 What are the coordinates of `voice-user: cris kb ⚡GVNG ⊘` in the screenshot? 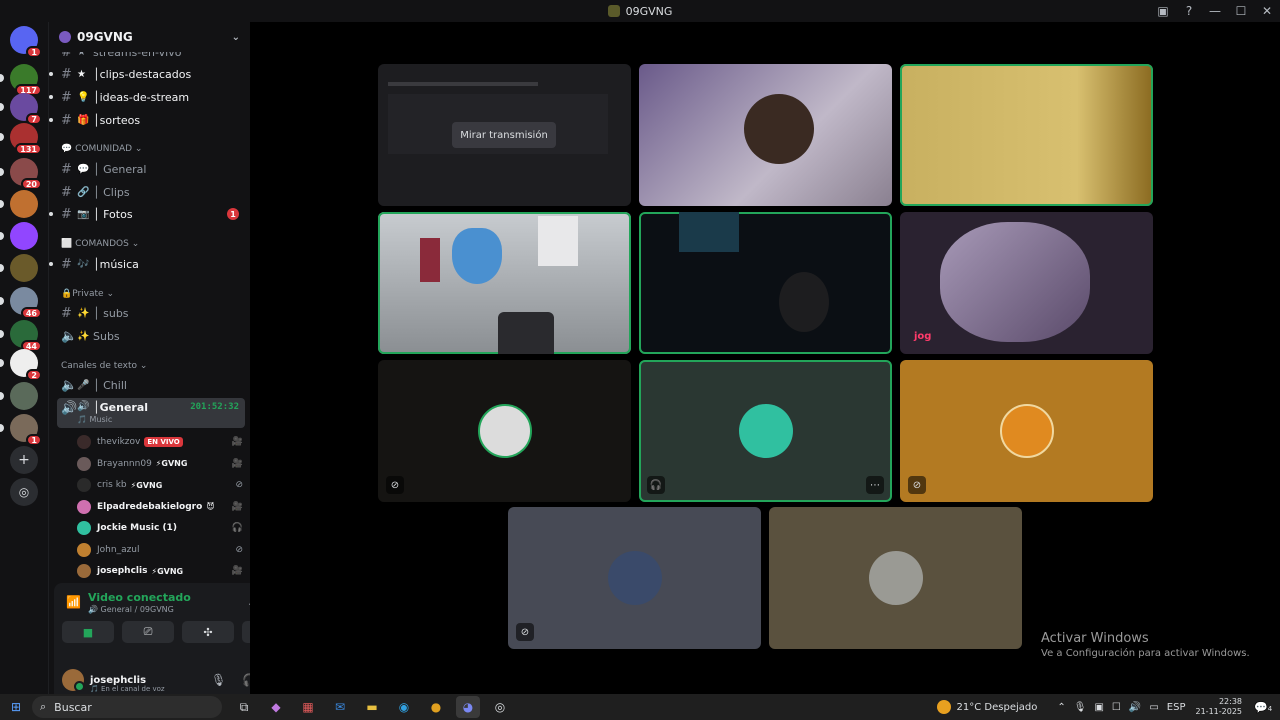 It's located at (161, 485).